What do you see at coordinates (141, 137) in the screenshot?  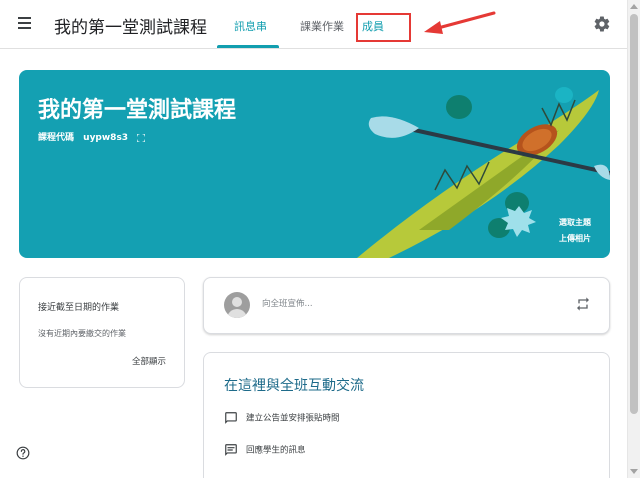 I see `fullscreen-icon` at bounding box center [141, 137].